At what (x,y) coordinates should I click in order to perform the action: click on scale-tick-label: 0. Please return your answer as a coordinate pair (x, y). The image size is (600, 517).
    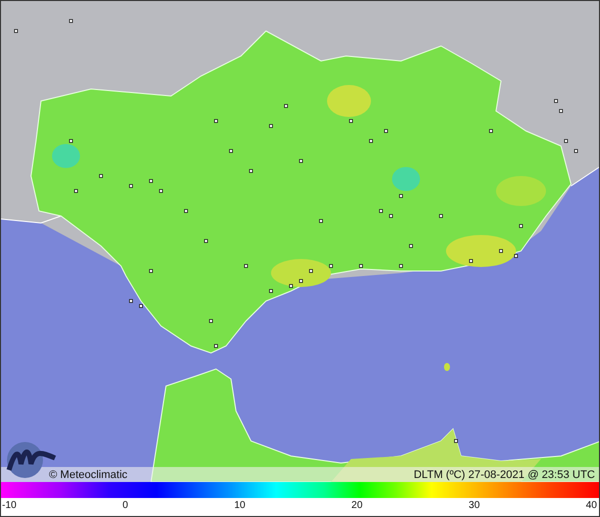
    Looking at the image, I should click on (125, 505).